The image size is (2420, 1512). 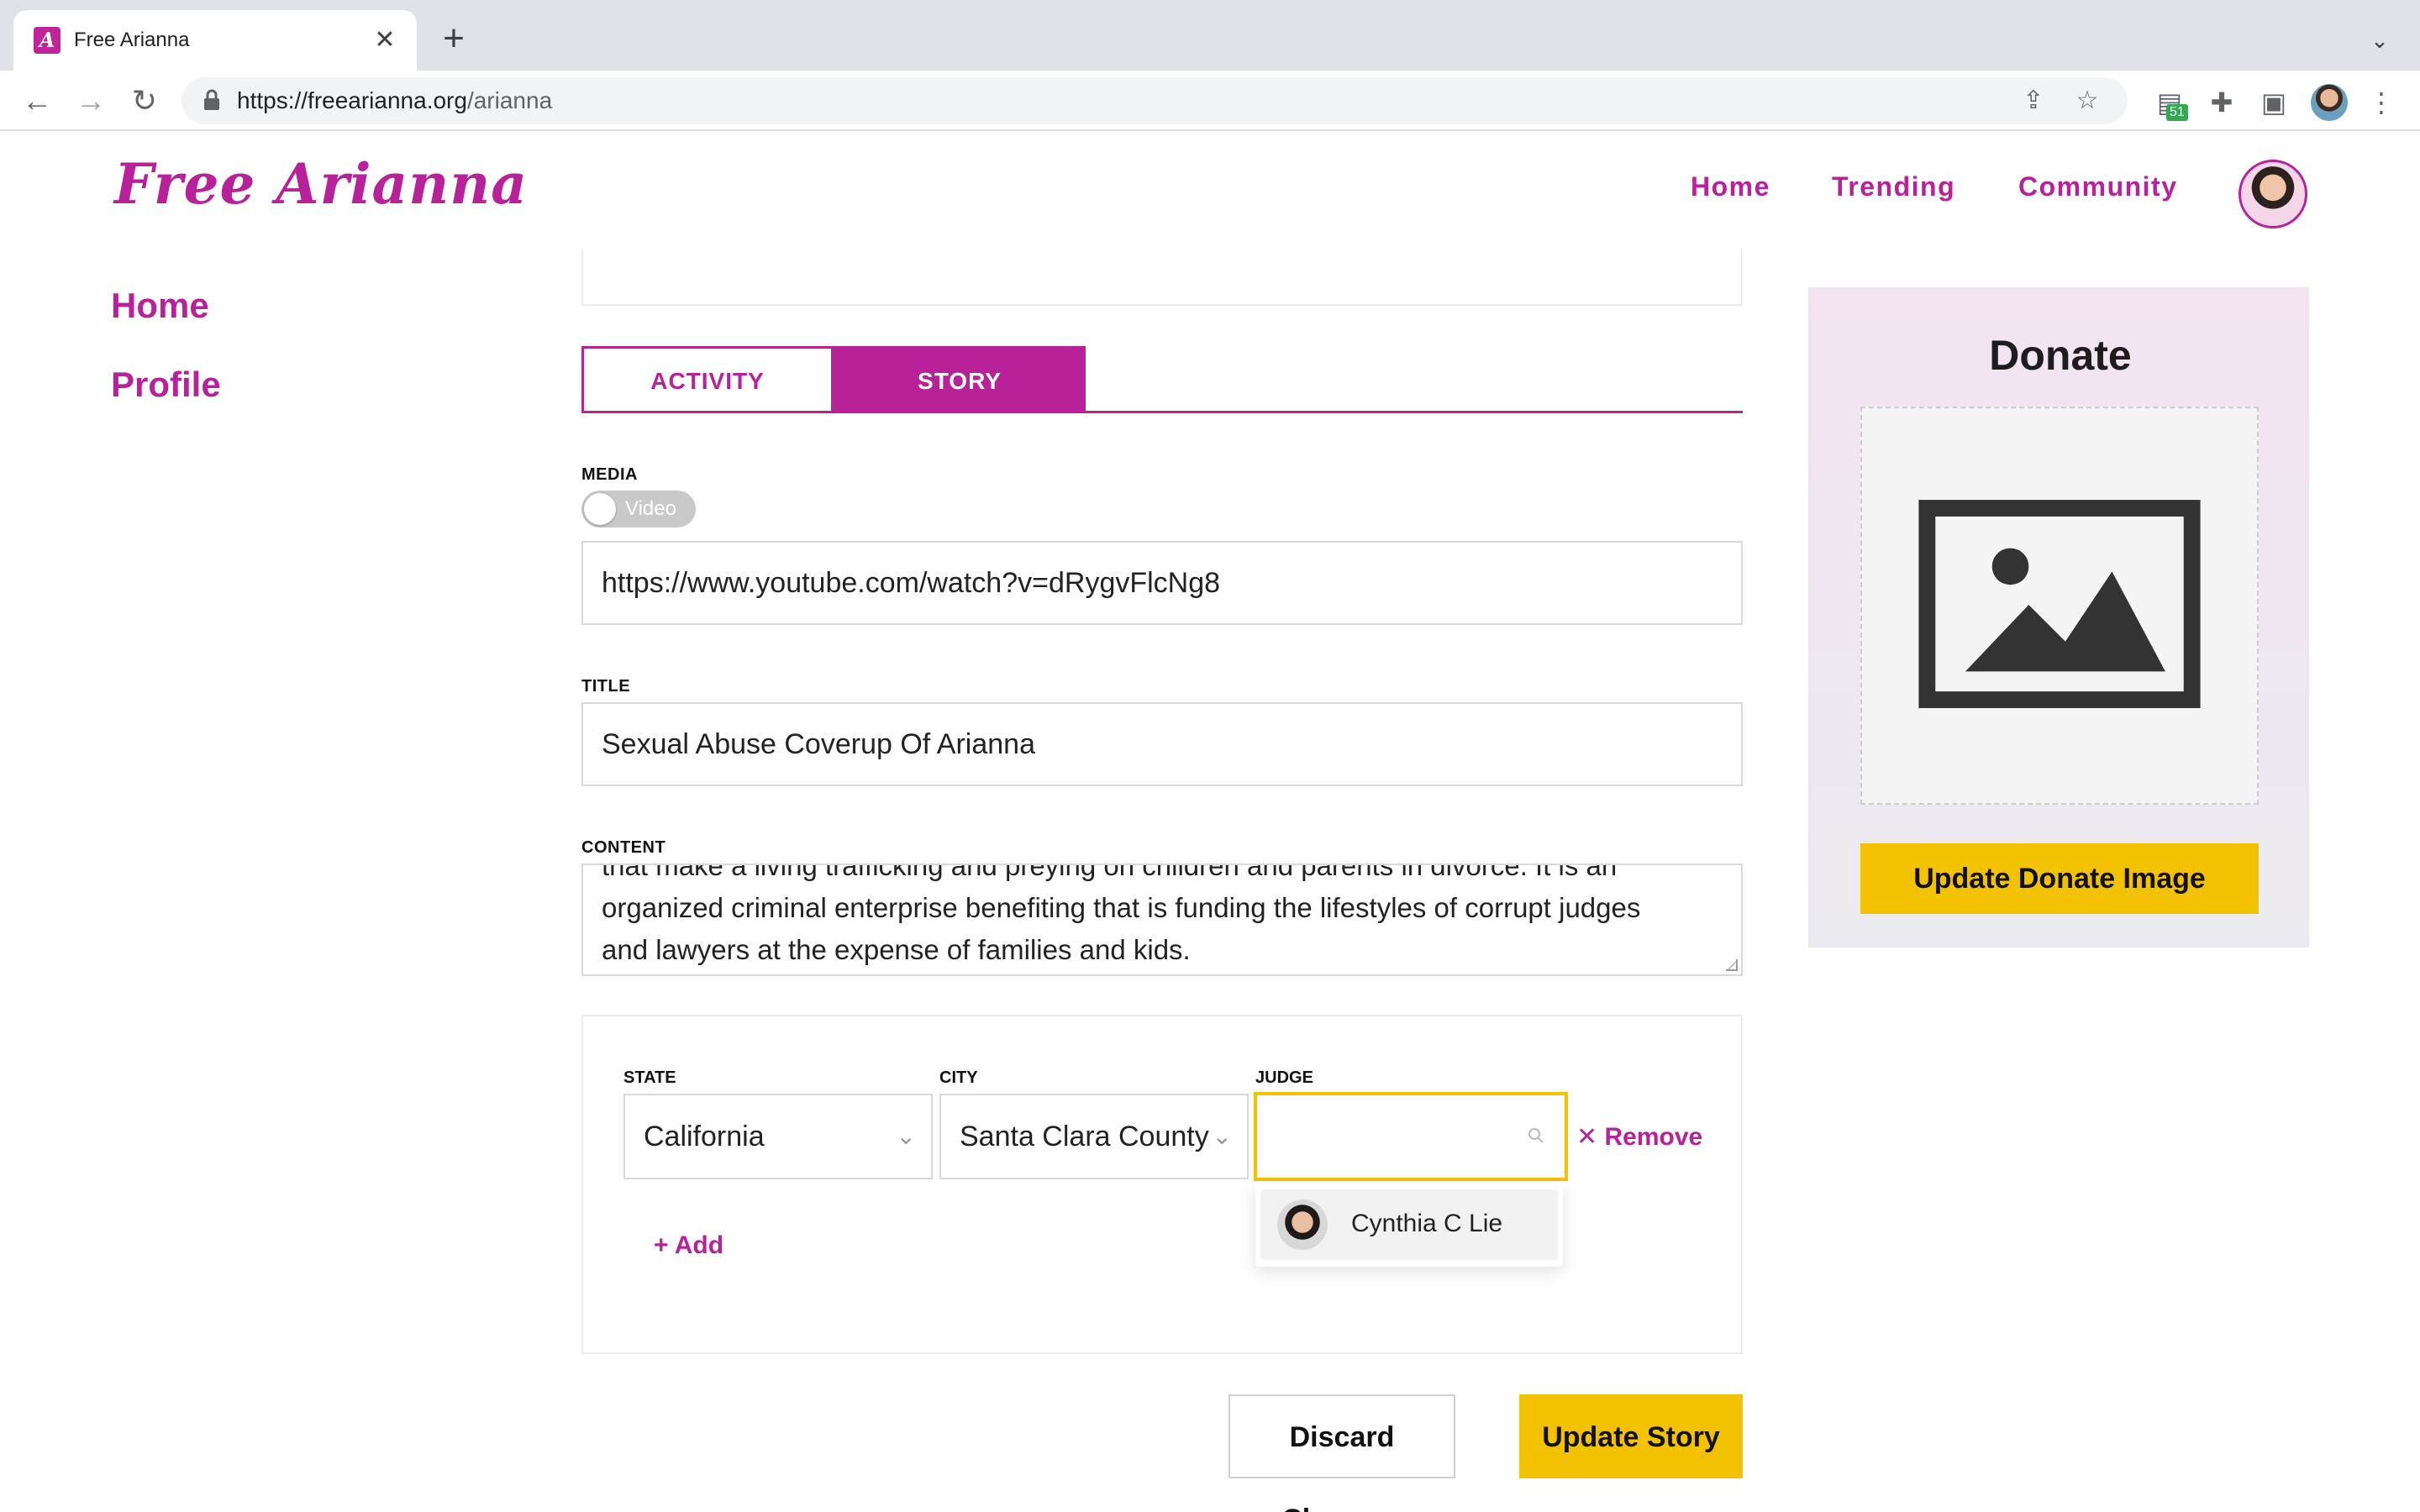 What do you see at coordinates (600, 509) in the screenshot?
I see `toggle-knob` at bounding box center [600, 509].